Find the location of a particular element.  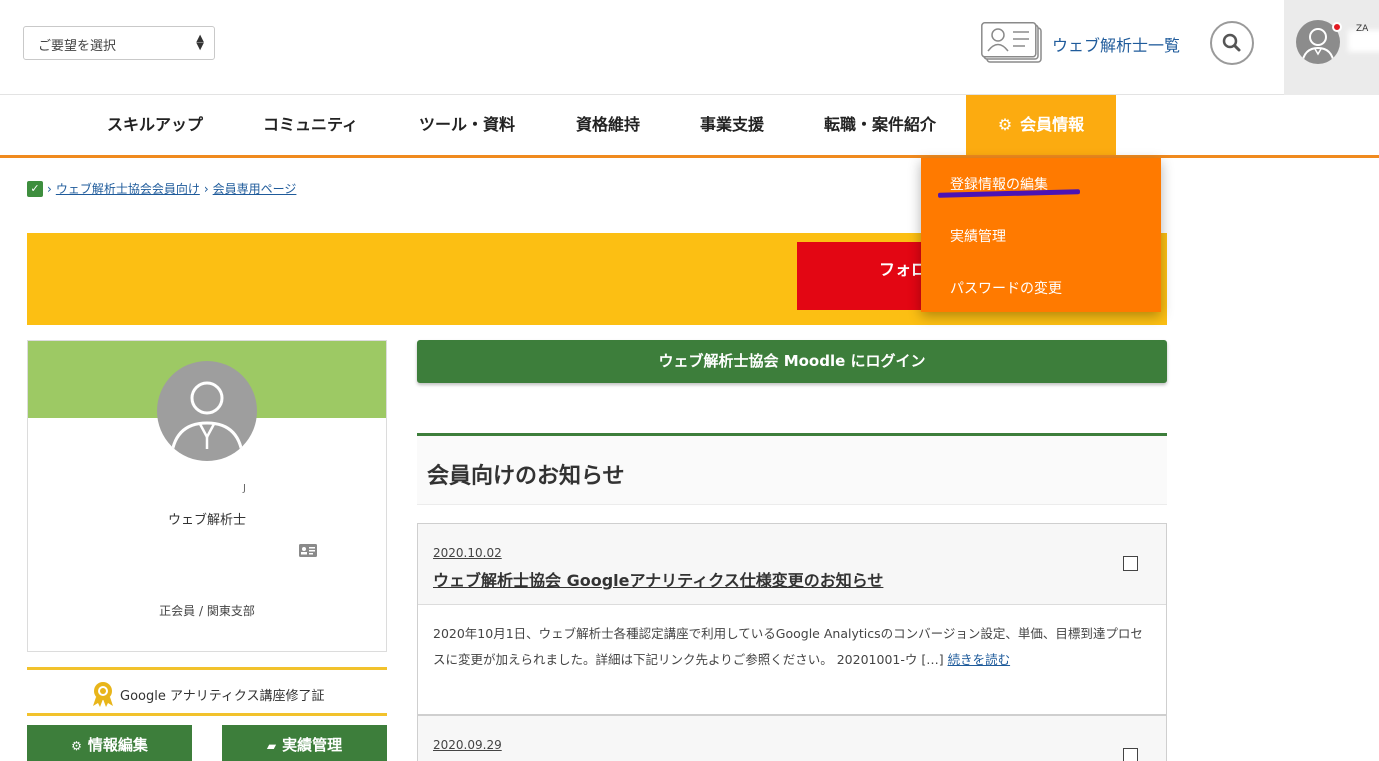

id-card-icon is located at coordinates (308, 550).